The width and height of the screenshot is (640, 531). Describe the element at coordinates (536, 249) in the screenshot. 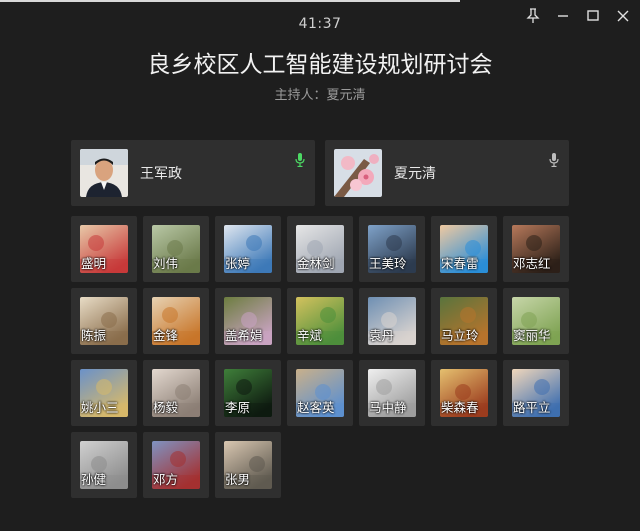

I see `participant-tile: 邓志红` at that location.